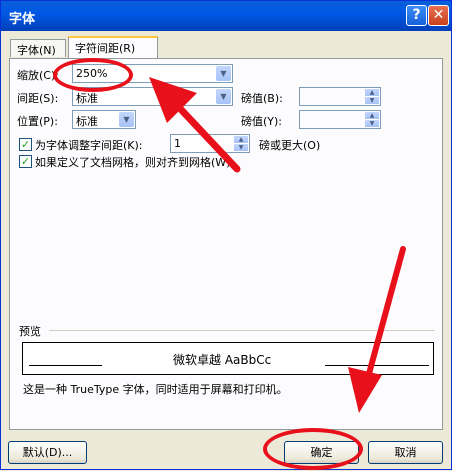 The image size is (452, 471). I want to click on arrow-to-scale-shaft, so click(205, 135).